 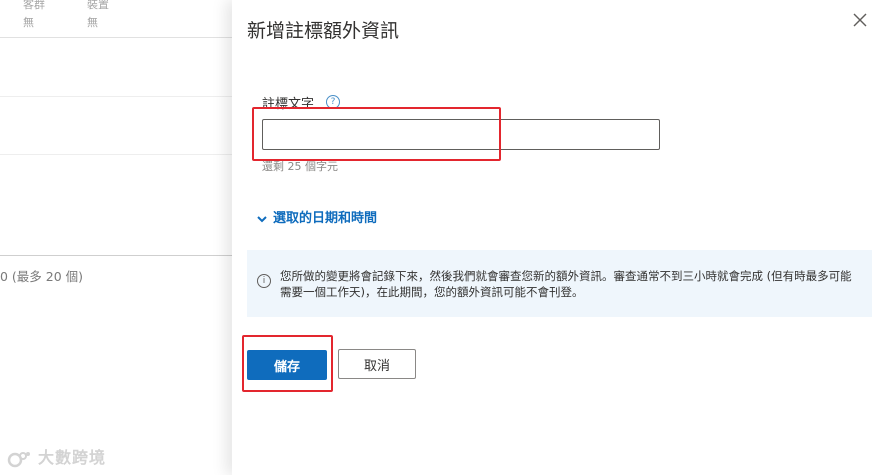 What do you see at coordinates (34, 15) in the screenshot?
I see `audience-column: 客群 無` at bounding box center [34, 15].